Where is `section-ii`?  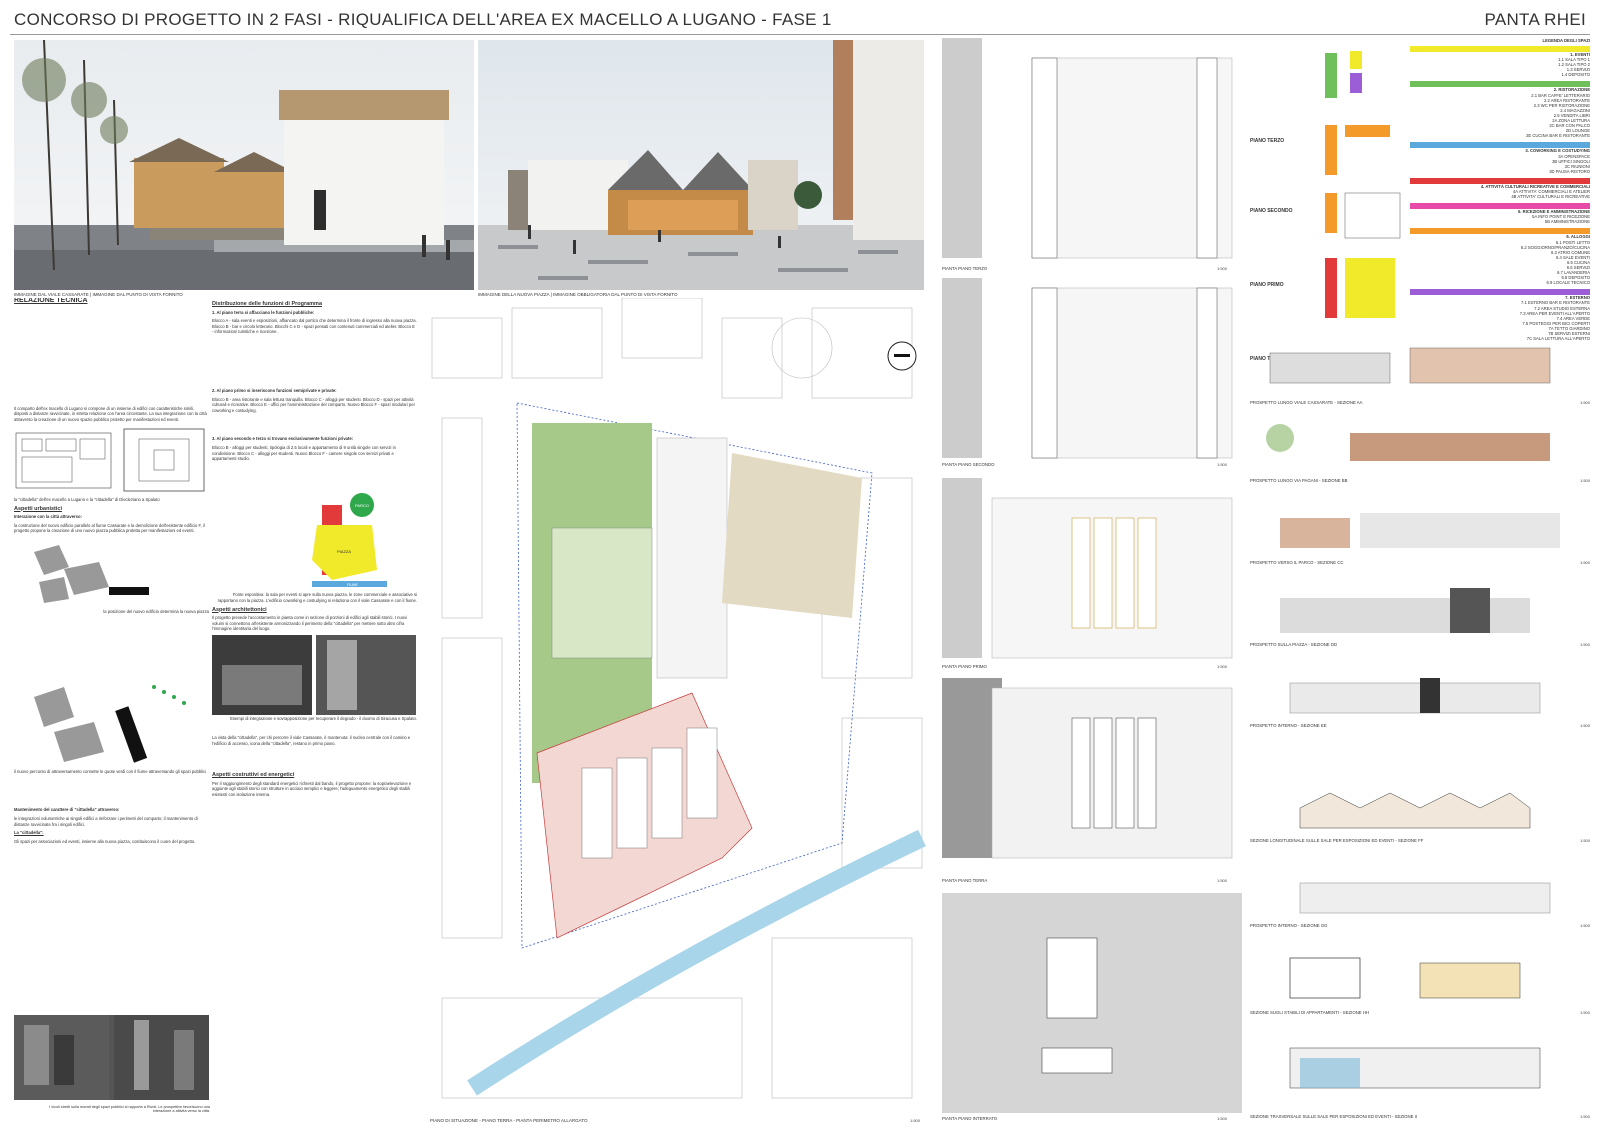 section-ii is located at coordinates (1415, 1068).